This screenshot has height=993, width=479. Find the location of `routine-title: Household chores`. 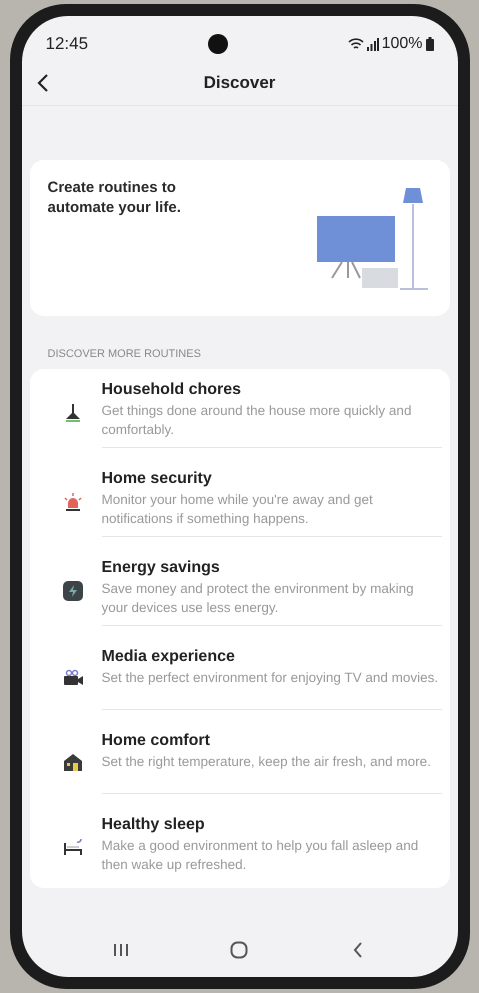

routine-title: Household chores is located at coordinates (172, 390).